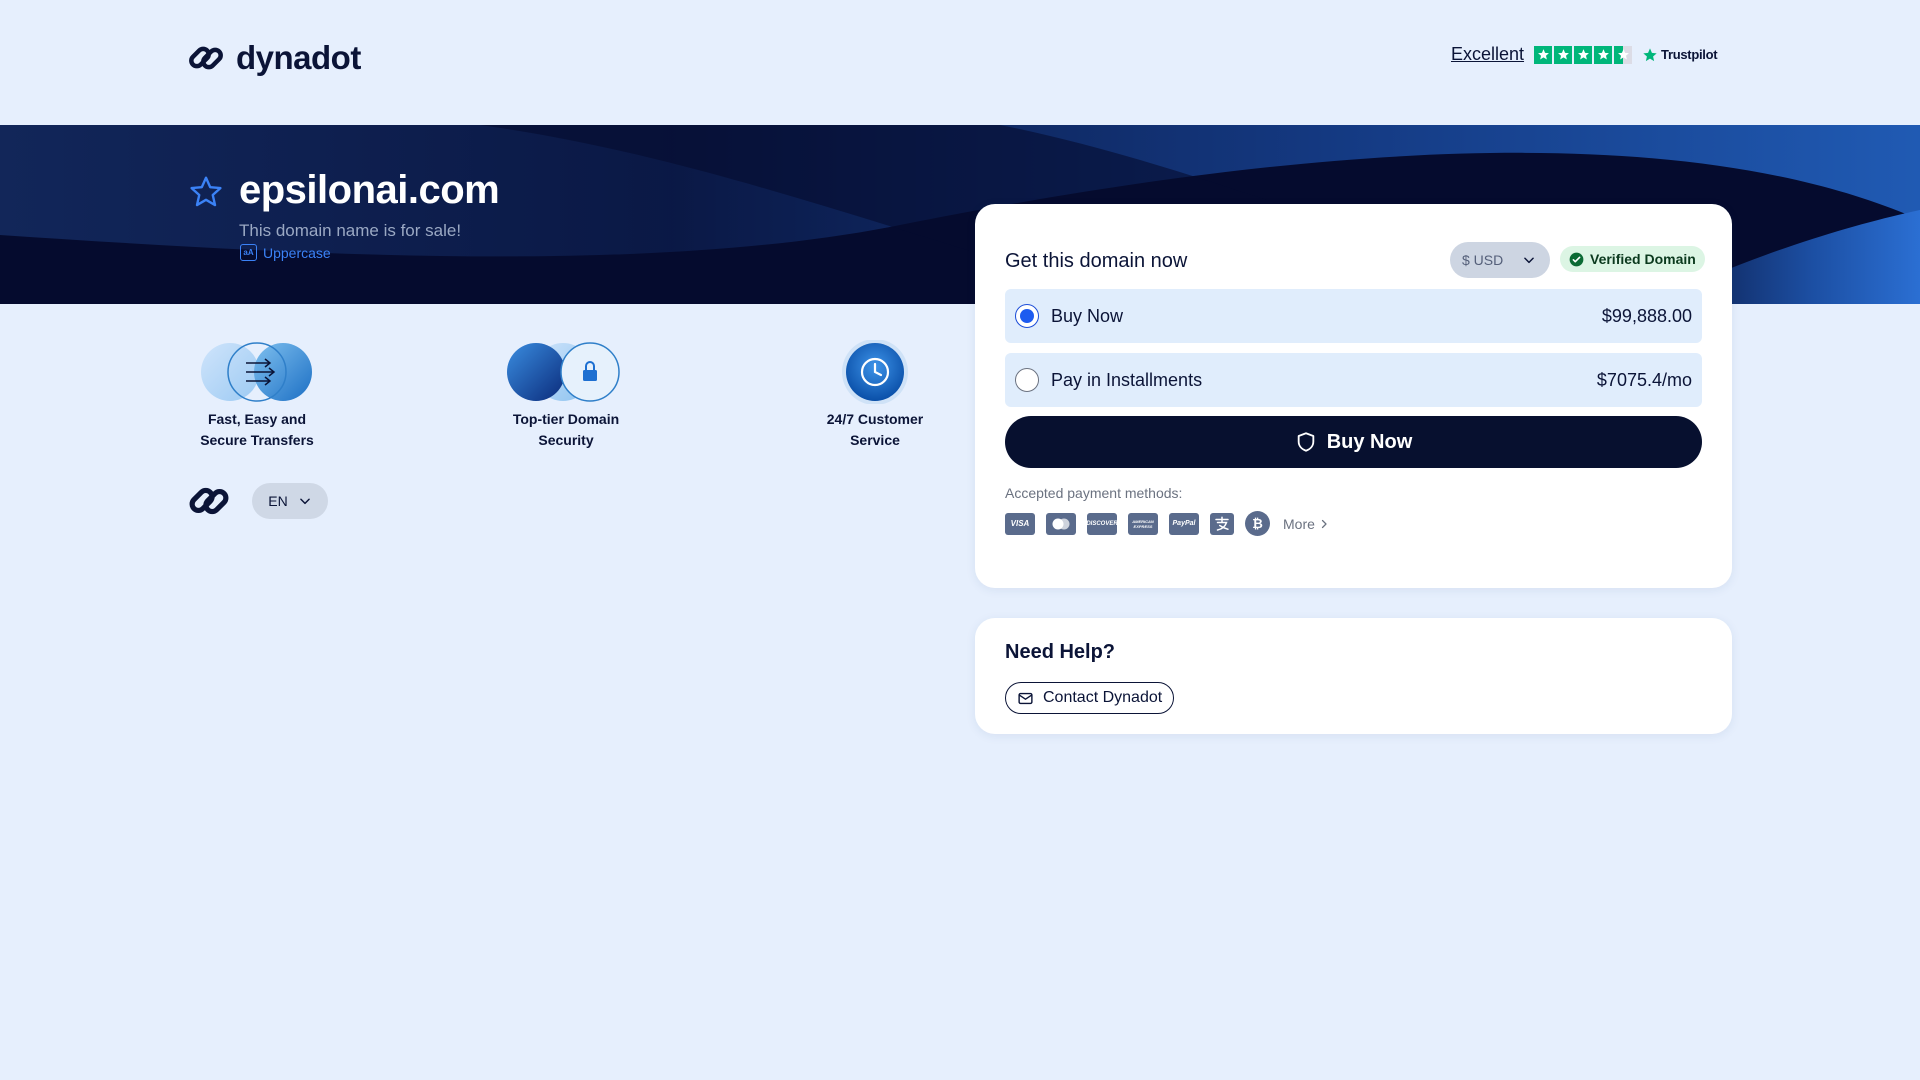 This screenshot has width=1920, height=1080. What do you see at coordinates (1353, 316) in the screenshot?
I see `option-buy-now: Buy Now $99,888.00` at bounding box center [1353, 316].